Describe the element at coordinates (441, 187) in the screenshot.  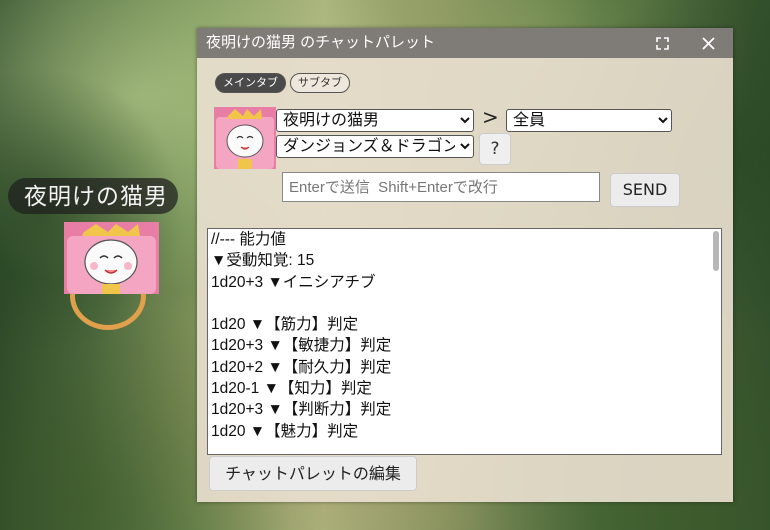
I see `message-input` at that location.